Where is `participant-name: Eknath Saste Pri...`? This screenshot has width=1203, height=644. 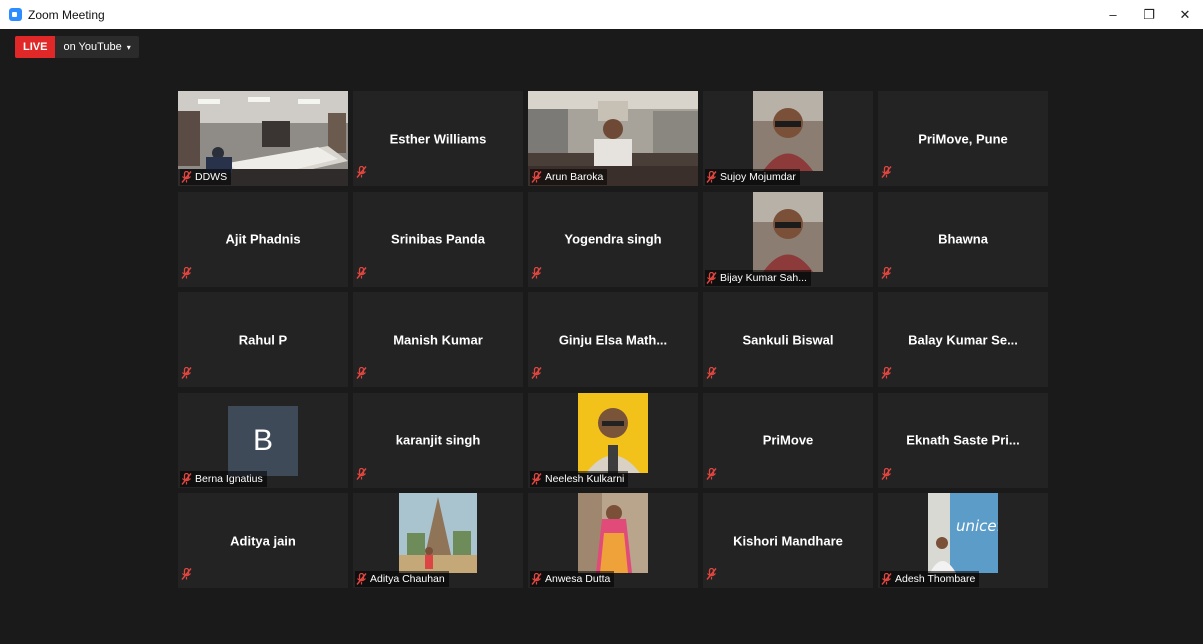 participant-name: Eknath Saste Pri... is located at coordinates (963, 440).